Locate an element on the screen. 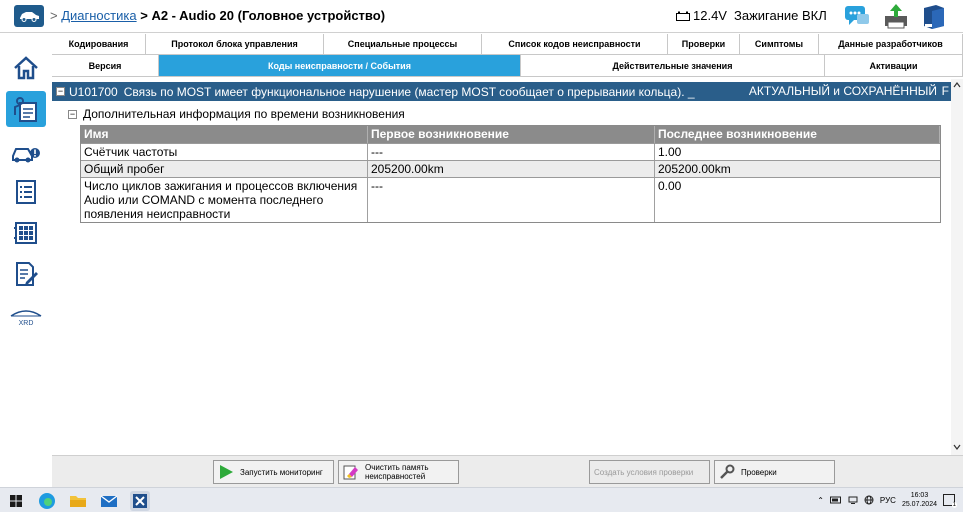 The height and width of the screenshot is (516, 963). language-indicator: РУС is located at coordinates (888, 500).